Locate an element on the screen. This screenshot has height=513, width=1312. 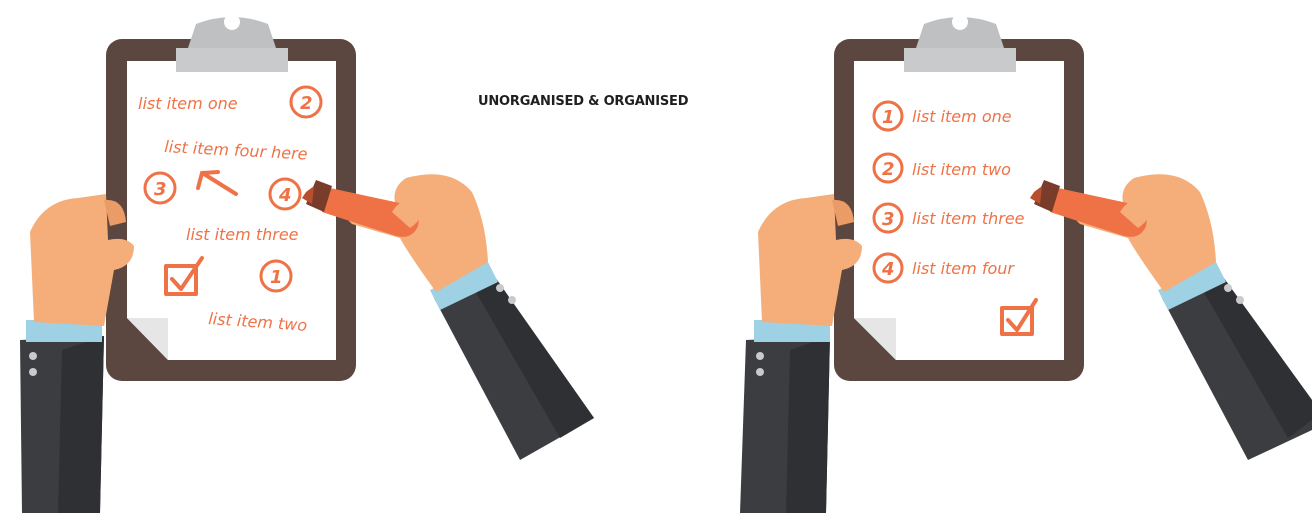
svg-text: 4 is located at coordinates (285, 195).